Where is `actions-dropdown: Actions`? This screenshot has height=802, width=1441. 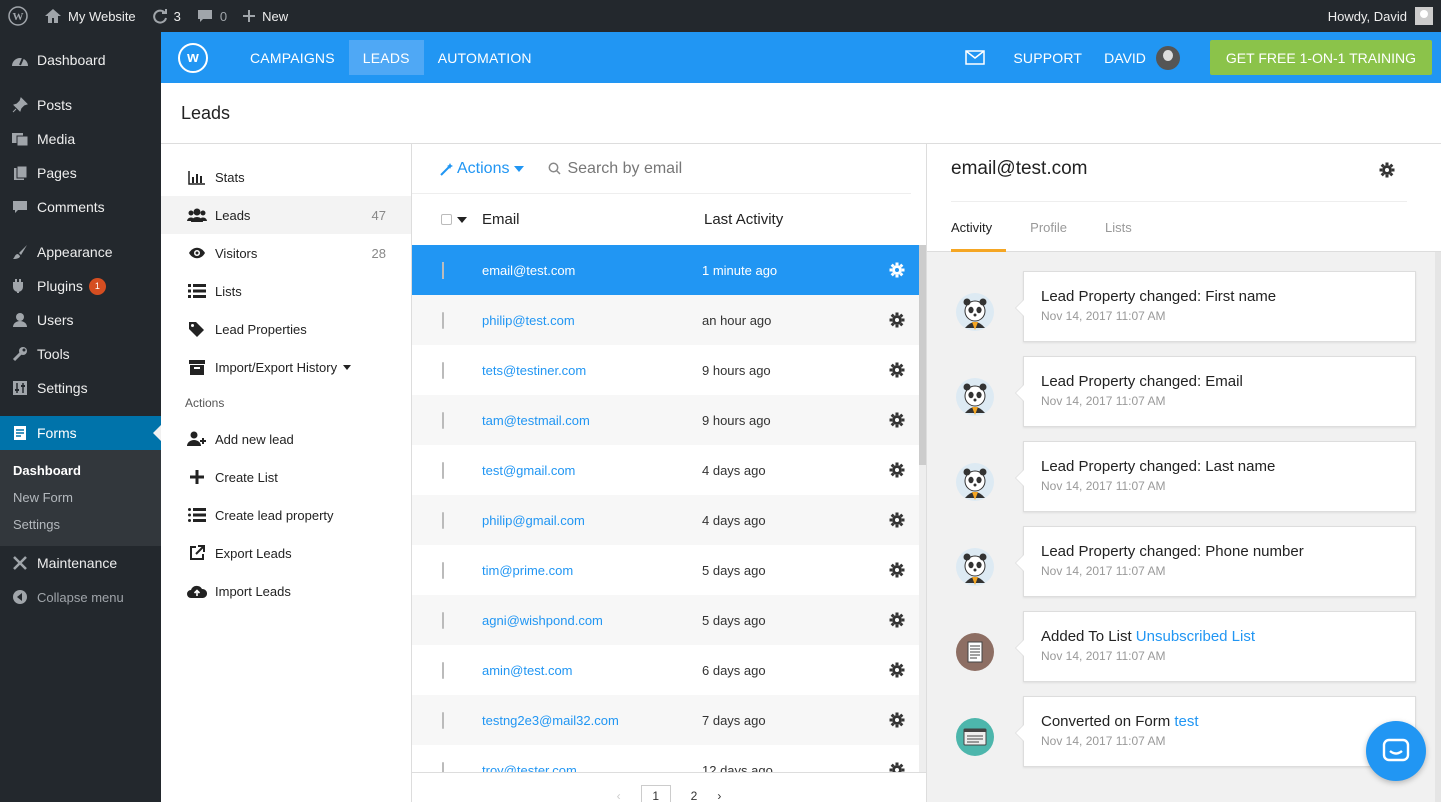
actions-dropdown: Actions is located at coordinates (482, 169).